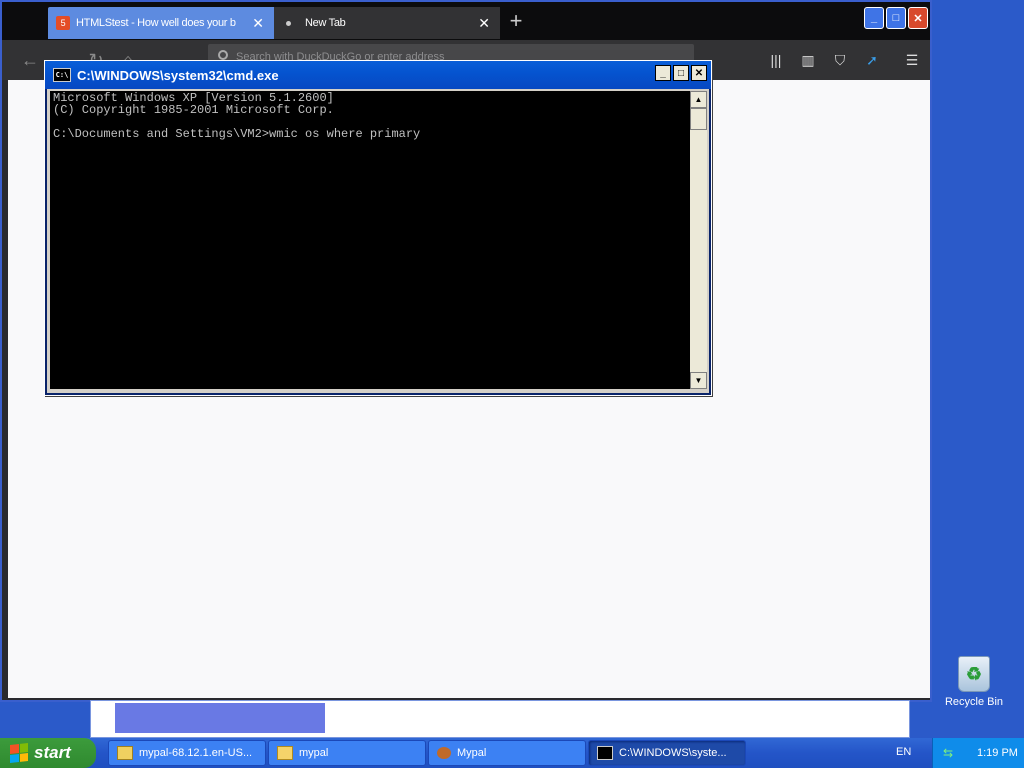 The image size is (1024, 768). Describe the element at coordinates (178, 75) in the screenshot. I see `cmd-title: C:\WINDOWS\system32\cmd.exe` at that location.